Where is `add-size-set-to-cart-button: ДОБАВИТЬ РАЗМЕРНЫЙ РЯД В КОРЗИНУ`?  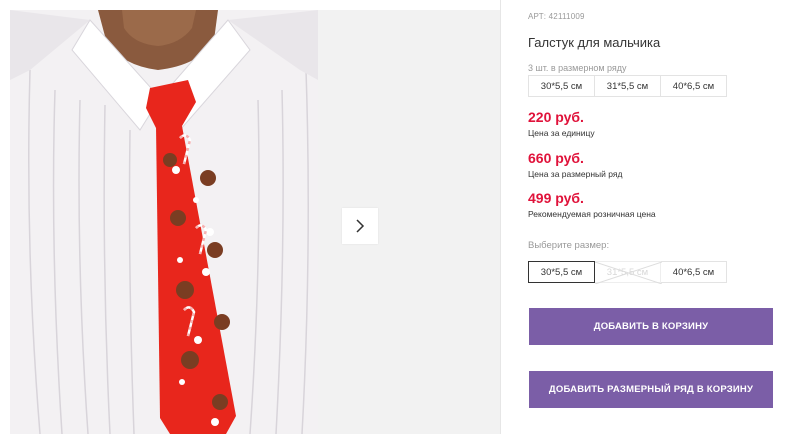 add-size-set-to-cart-button: ДОБАВИТЬ РАЗМЕРНЫЙ РЯД В КОРЗИНУ is located at coordinates (651, 389).